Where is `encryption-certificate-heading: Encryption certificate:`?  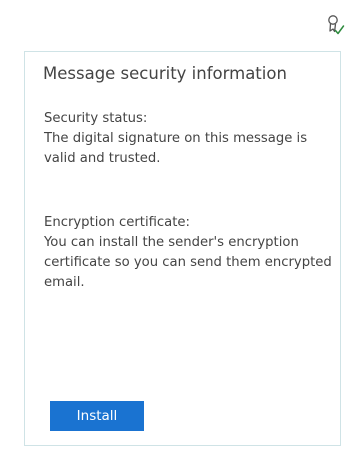 encryption-certificate-heading: Encryption certificate: is located at coordinates (117, 222).